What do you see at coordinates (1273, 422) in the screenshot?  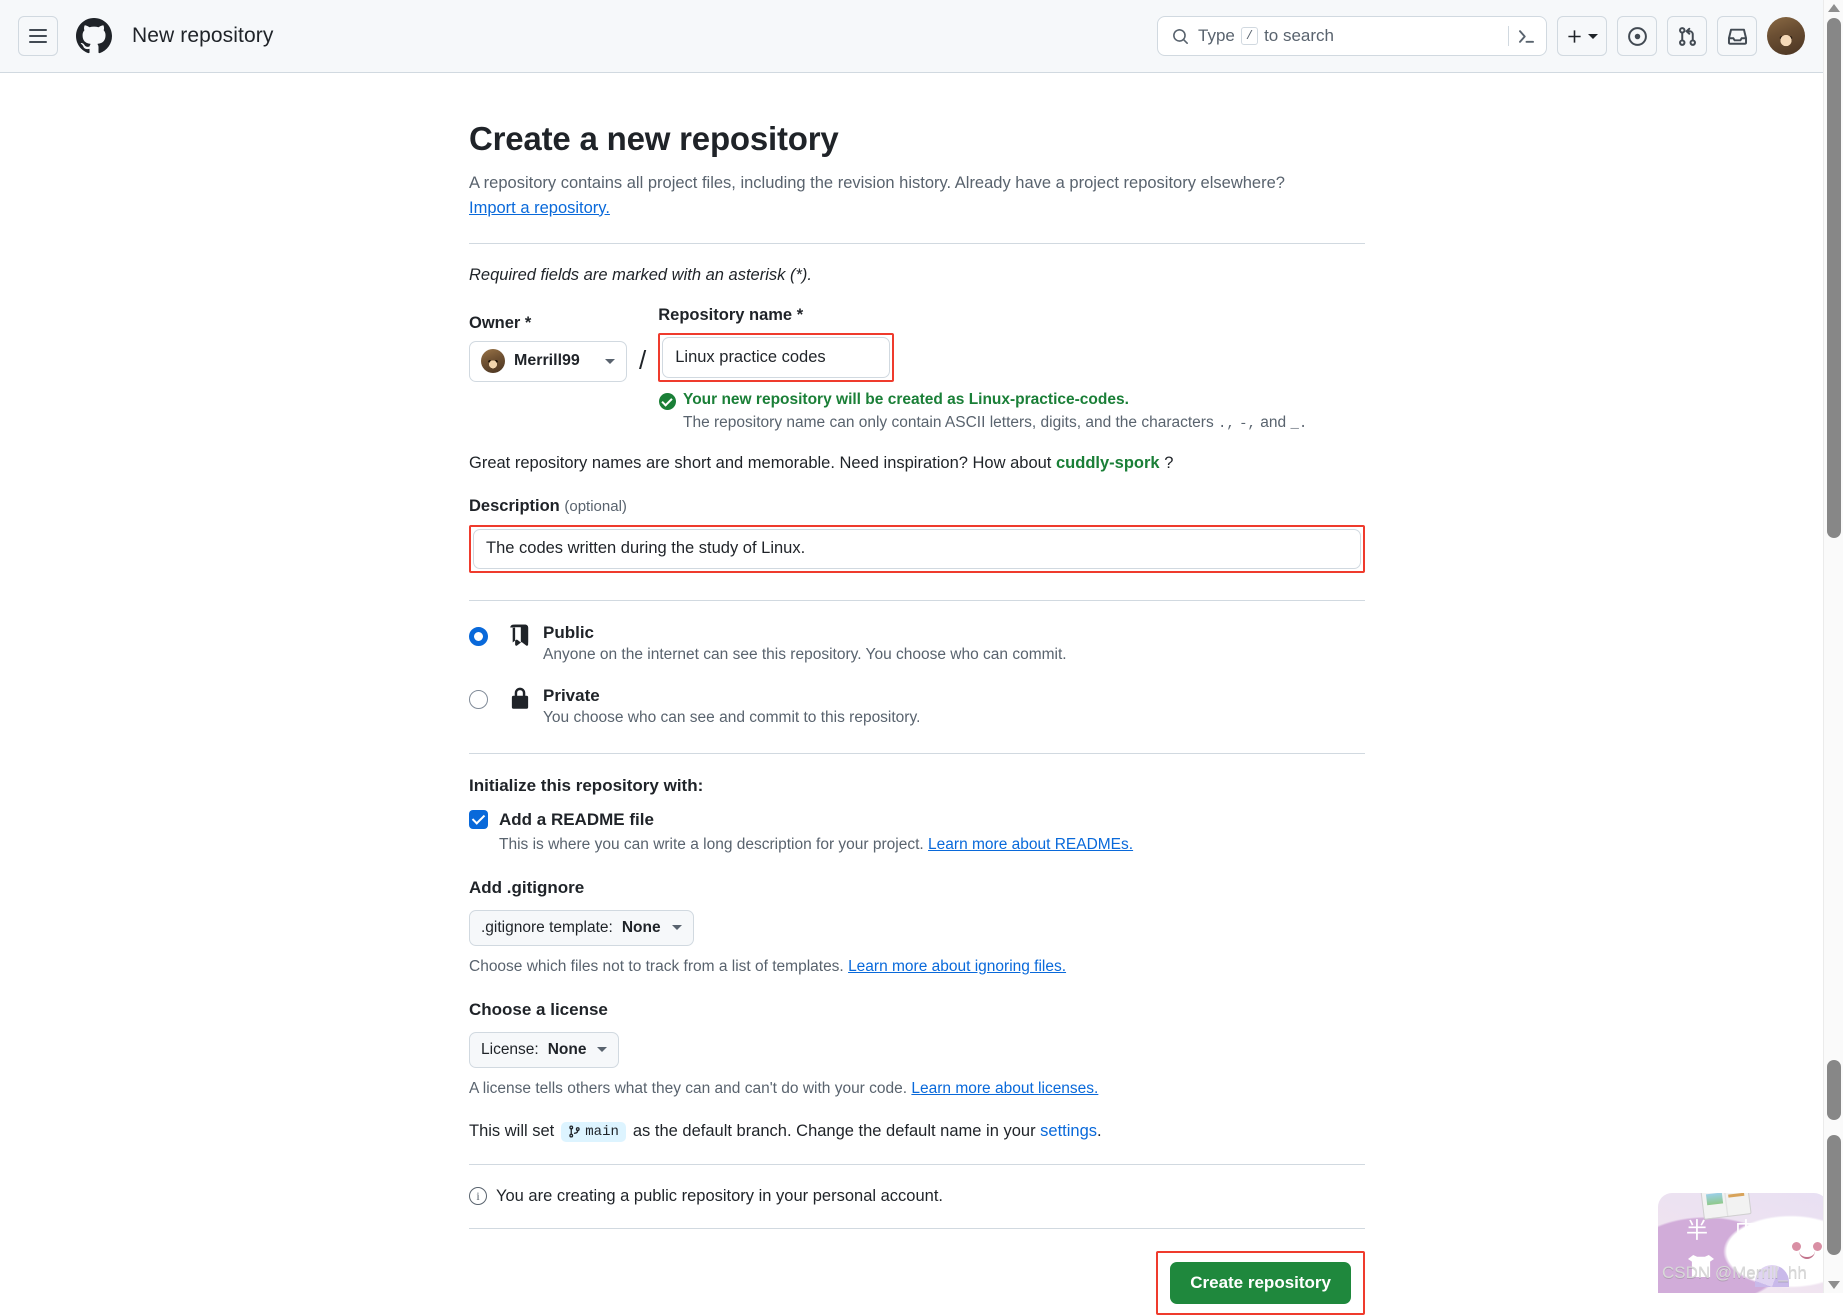 I see `hint-and: and` at bounding box center [1273, 422].